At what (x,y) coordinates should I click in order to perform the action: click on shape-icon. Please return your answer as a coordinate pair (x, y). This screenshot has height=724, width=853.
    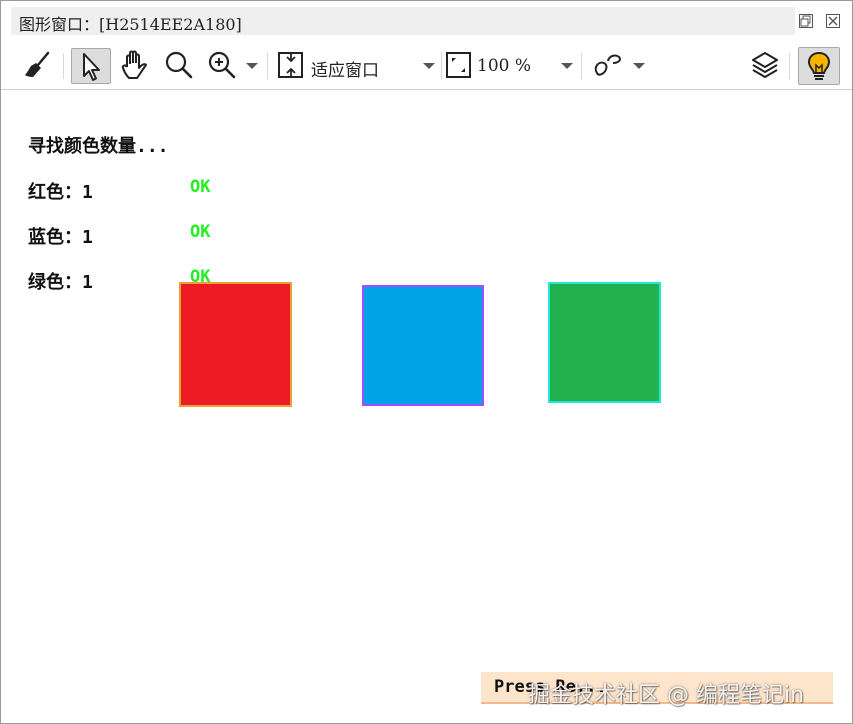
    Looking at the image, I should click on (609, 65).